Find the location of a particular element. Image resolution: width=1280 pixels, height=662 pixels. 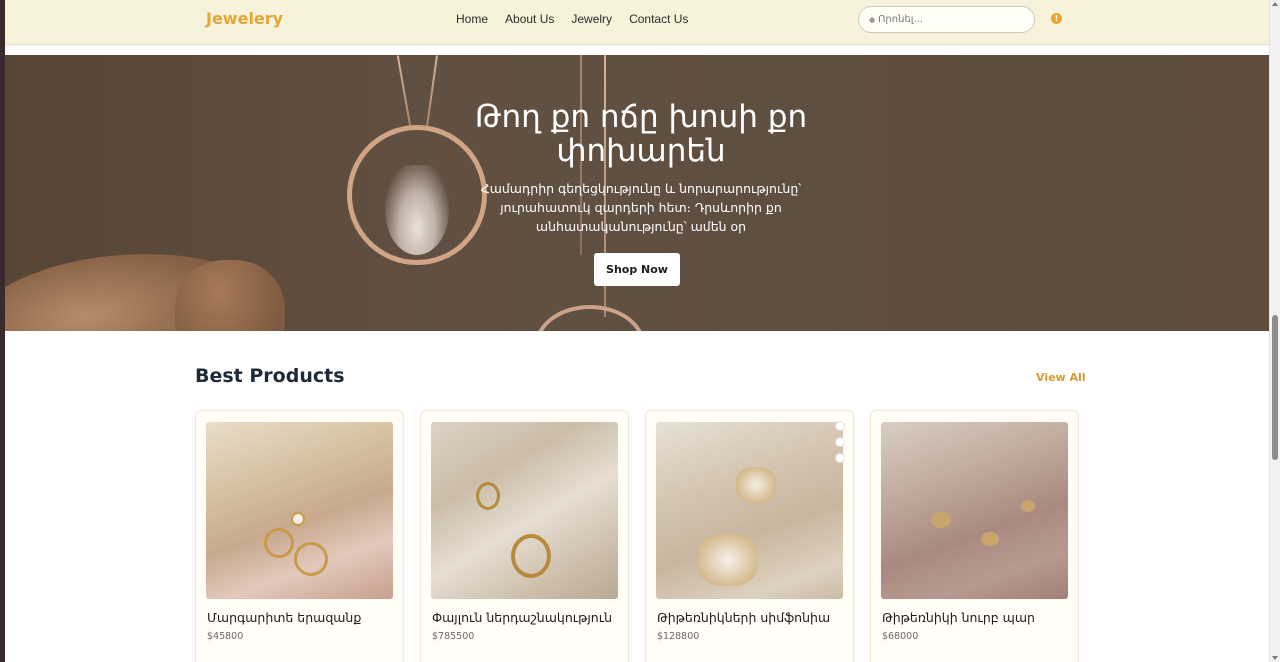

product-price: $45800 is located at coordinates (225, 636).